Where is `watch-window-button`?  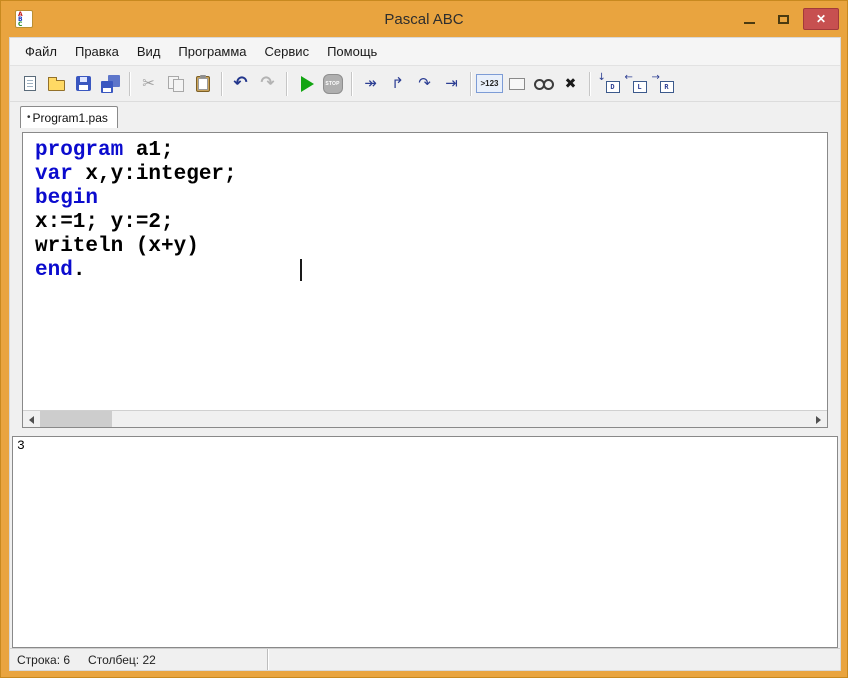
watch-window-button is located at coordinates (543, 83).